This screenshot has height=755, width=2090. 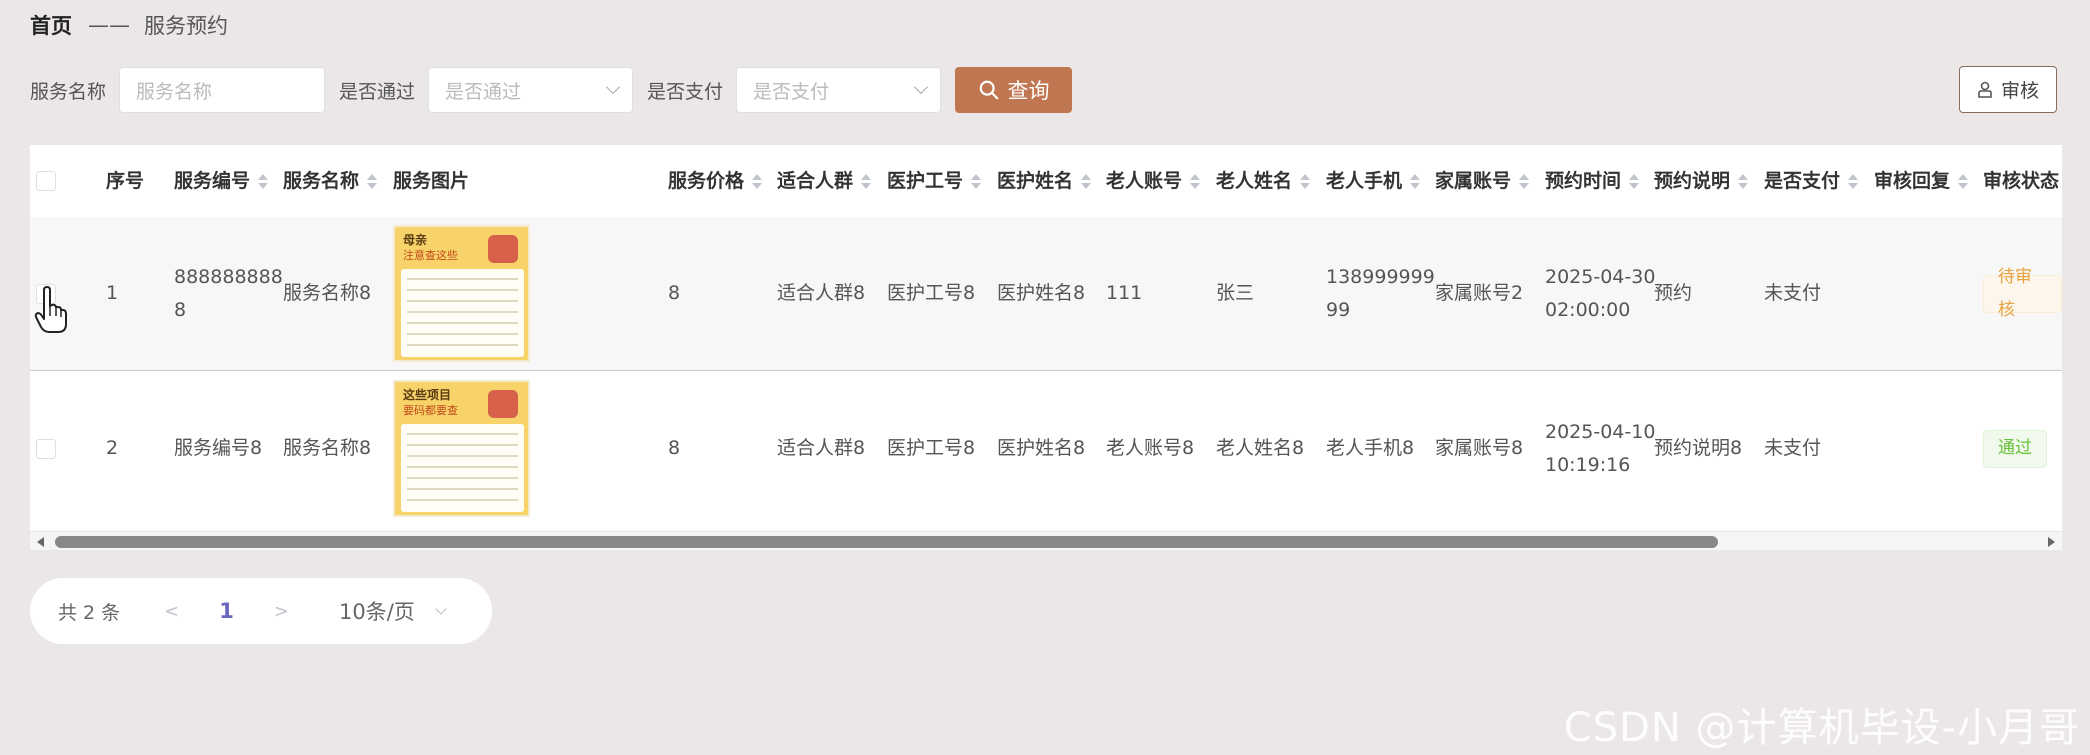 I want to click on search-icon, so click(x=988, y=90).